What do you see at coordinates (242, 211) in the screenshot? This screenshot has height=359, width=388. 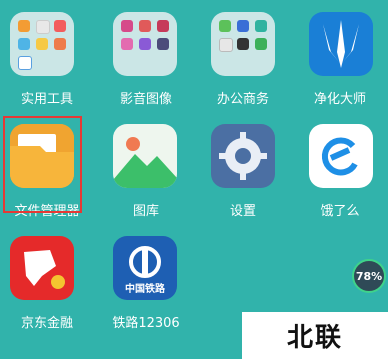 I see `app-label: 设置` at bounding box center [242, 211].